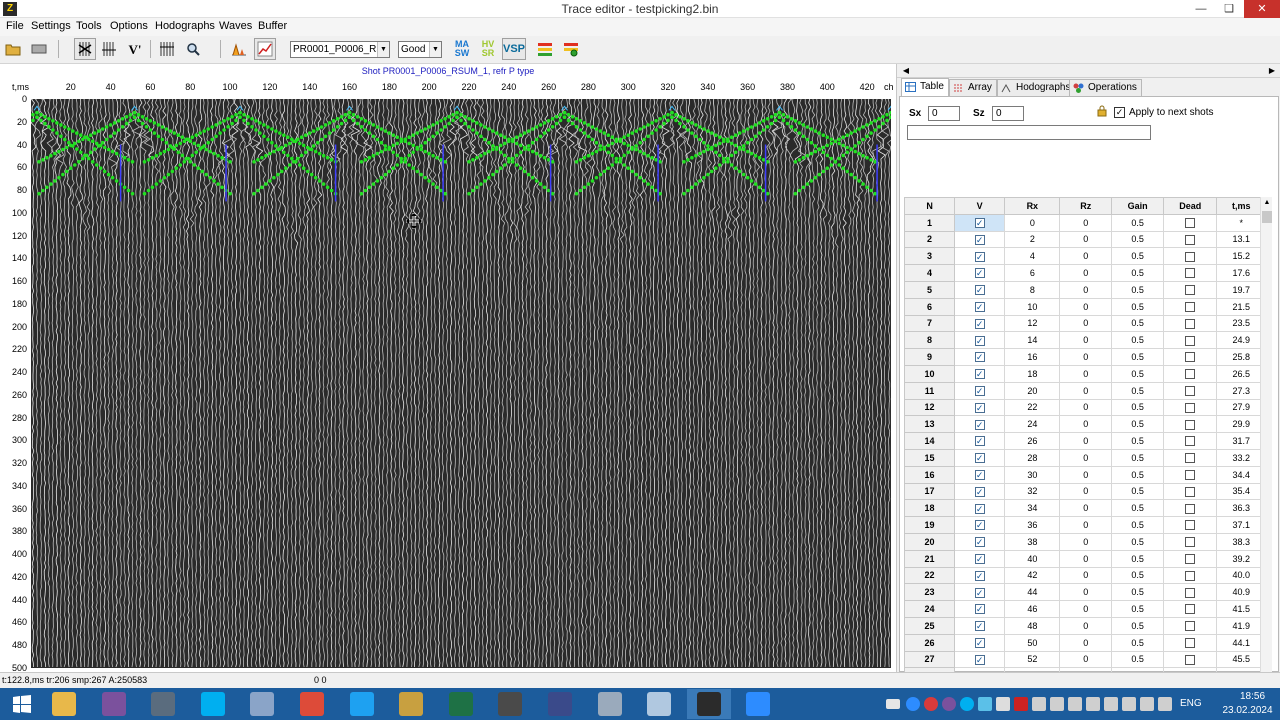 The width and height of the screenshot is (1280, 720). What do you see at coordinates (1084, 609) in the screenshot?
I see `table-row: 24 ✓ 46 0 0.5 41.5` at bounding box center [1084, 609].